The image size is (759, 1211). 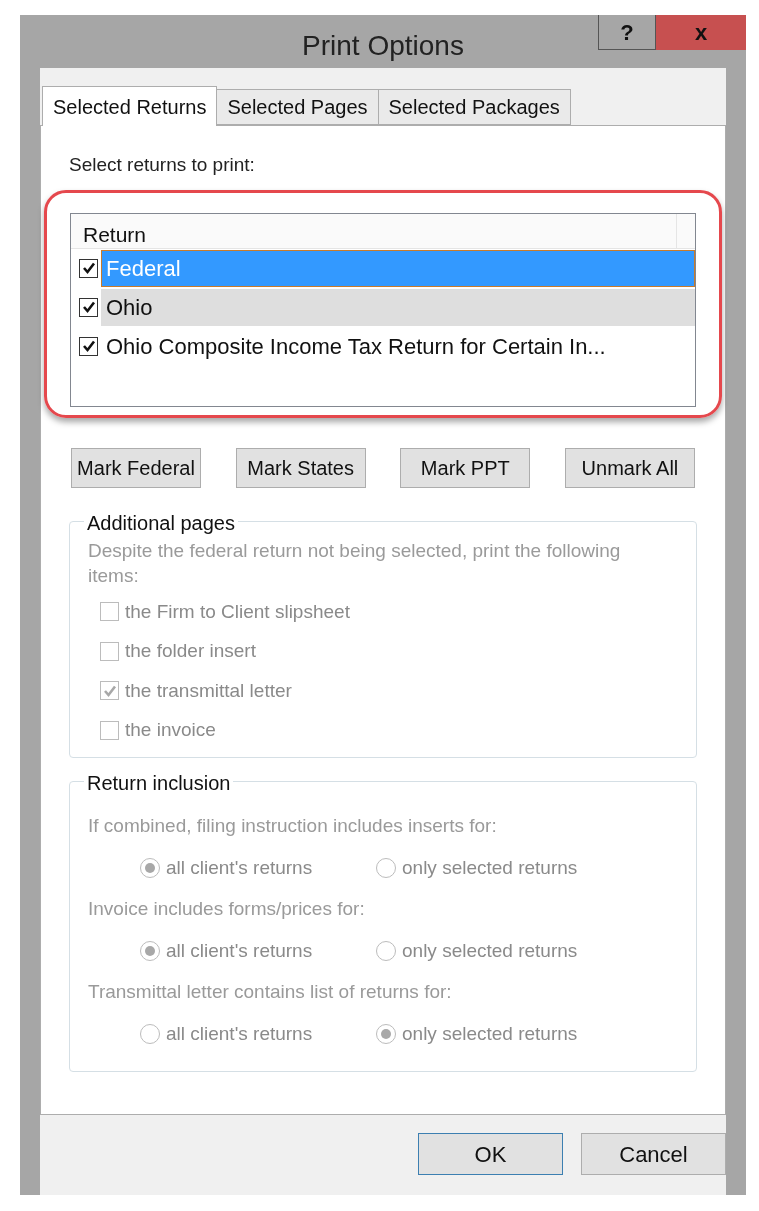 I want to click on prompt-label: Select returns to print:, so click(x=162, y=165).